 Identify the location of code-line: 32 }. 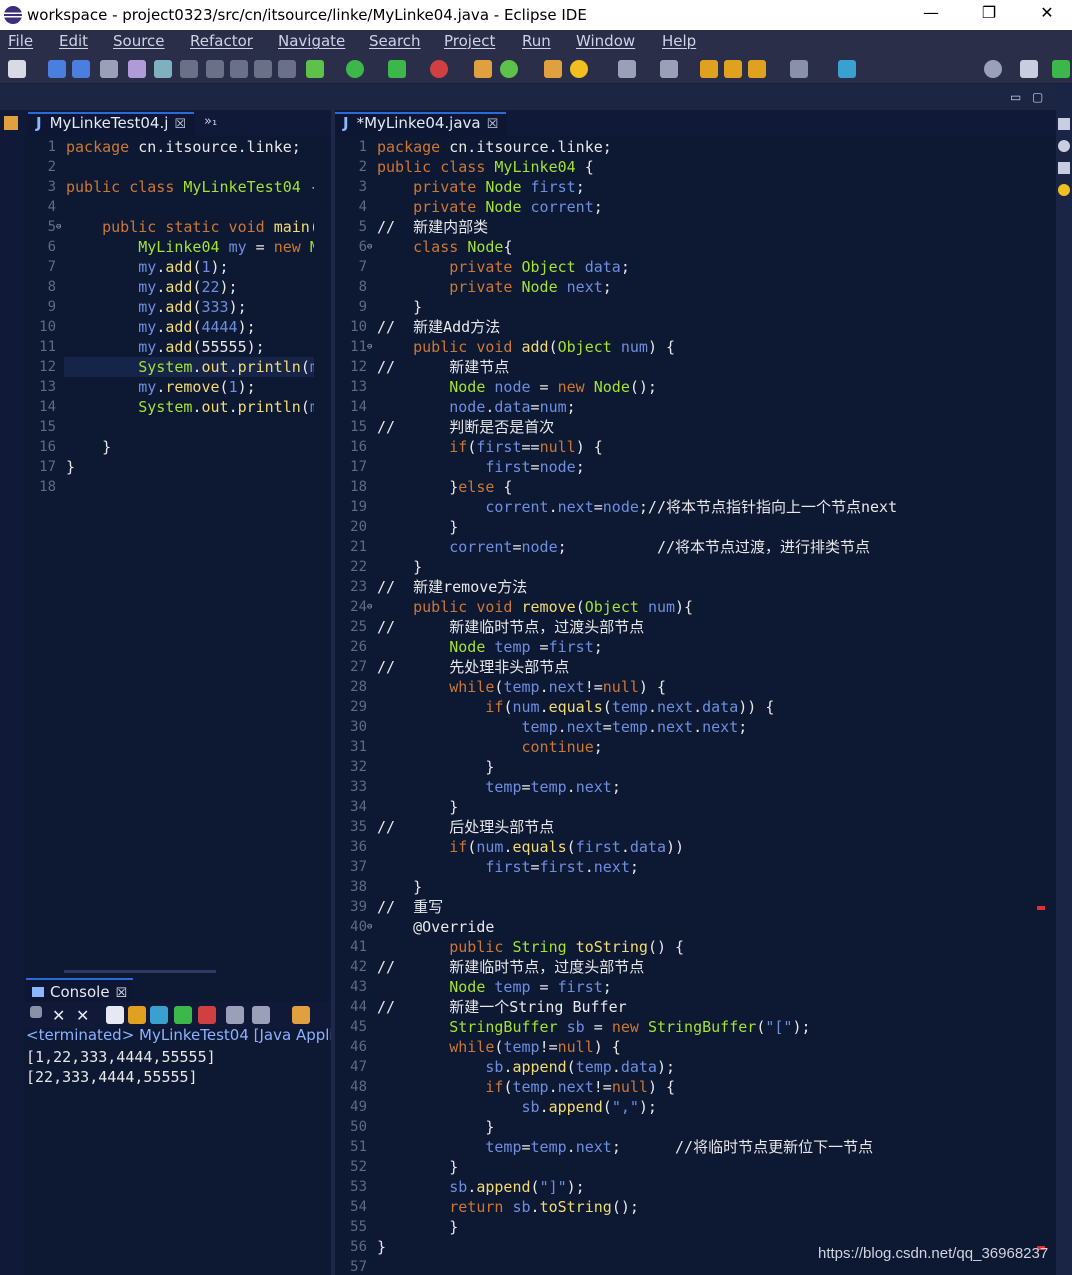
(693, 767).